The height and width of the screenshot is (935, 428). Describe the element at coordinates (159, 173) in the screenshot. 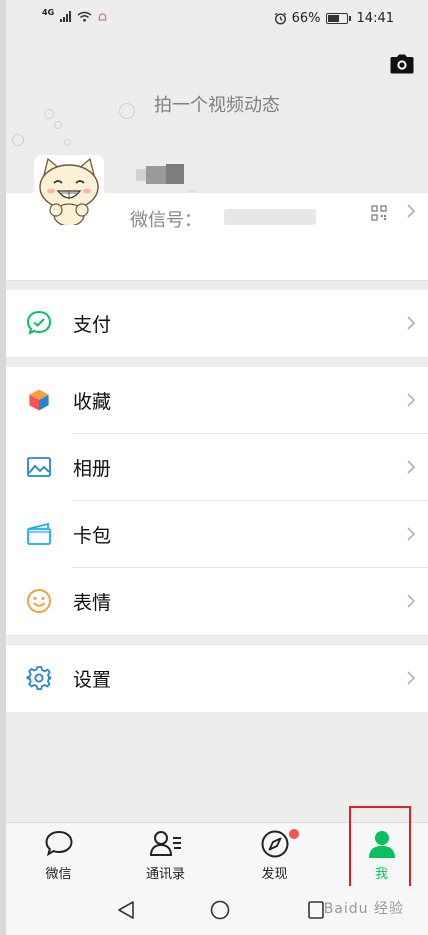

I see `nickname-redacted` at that location.